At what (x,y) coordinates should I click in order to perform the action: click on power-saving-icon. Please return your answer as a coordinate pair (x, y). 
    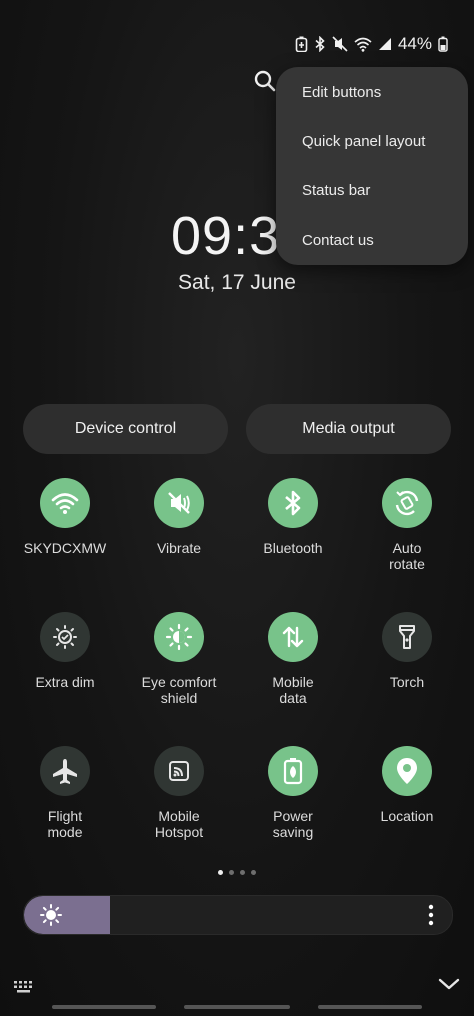
    Looking at the image, I should click on (293, 771).